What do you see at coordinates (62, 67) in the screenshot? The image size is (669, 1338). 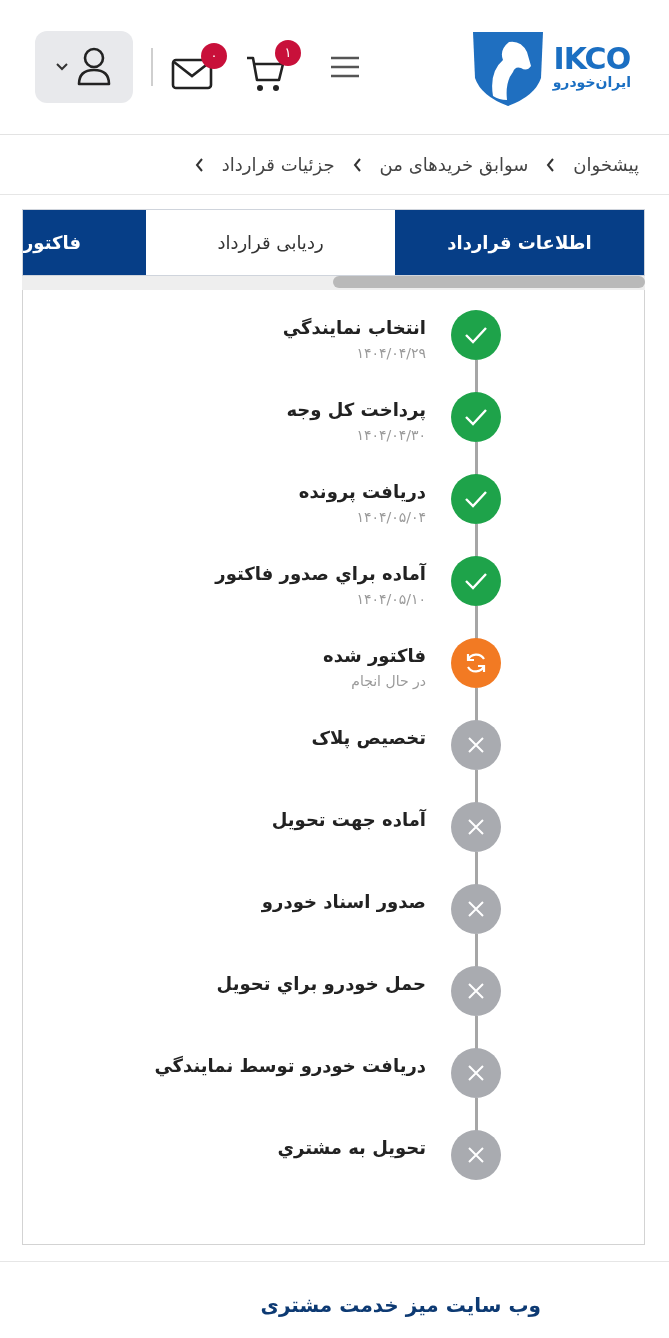 I see `caret-icon` at bounding box center [62, 67].